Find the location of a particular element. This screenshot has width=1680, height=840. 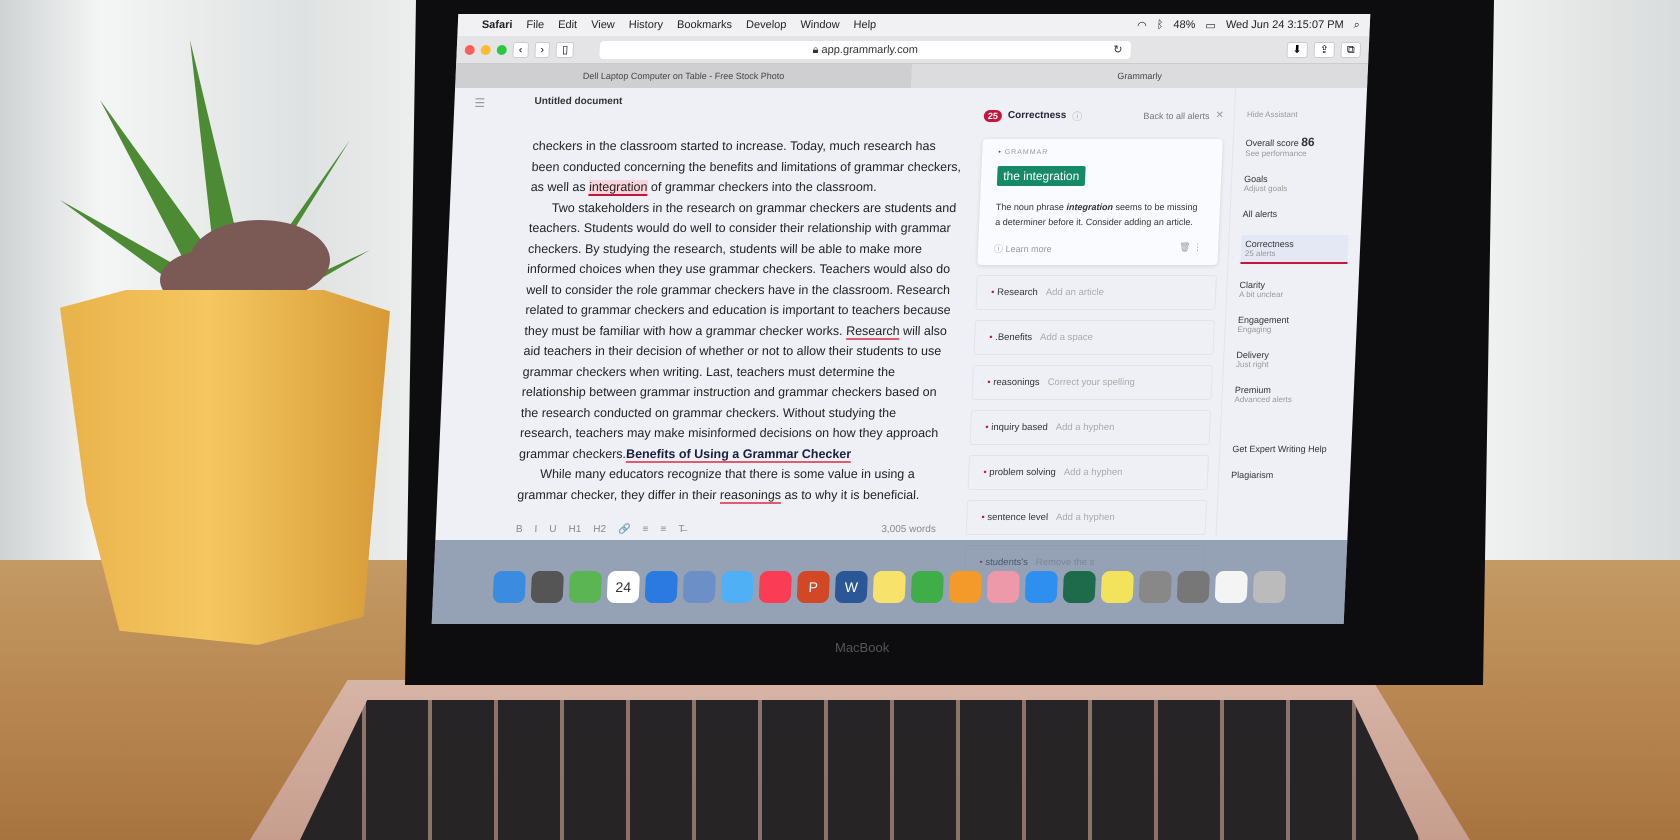

bold-button: B is located at coordinates (519, 529).